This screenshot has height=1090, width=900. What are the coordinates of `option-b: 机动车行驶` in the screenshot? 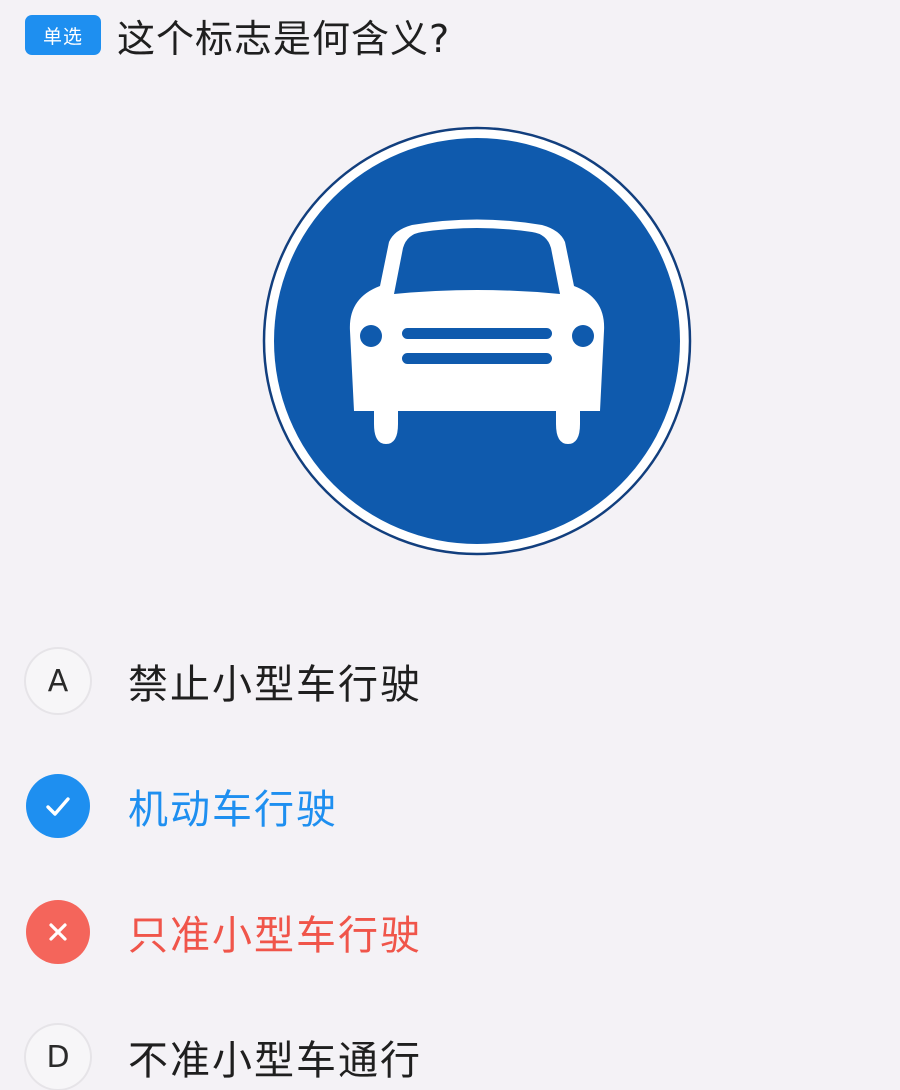 It's located at (182, 806).